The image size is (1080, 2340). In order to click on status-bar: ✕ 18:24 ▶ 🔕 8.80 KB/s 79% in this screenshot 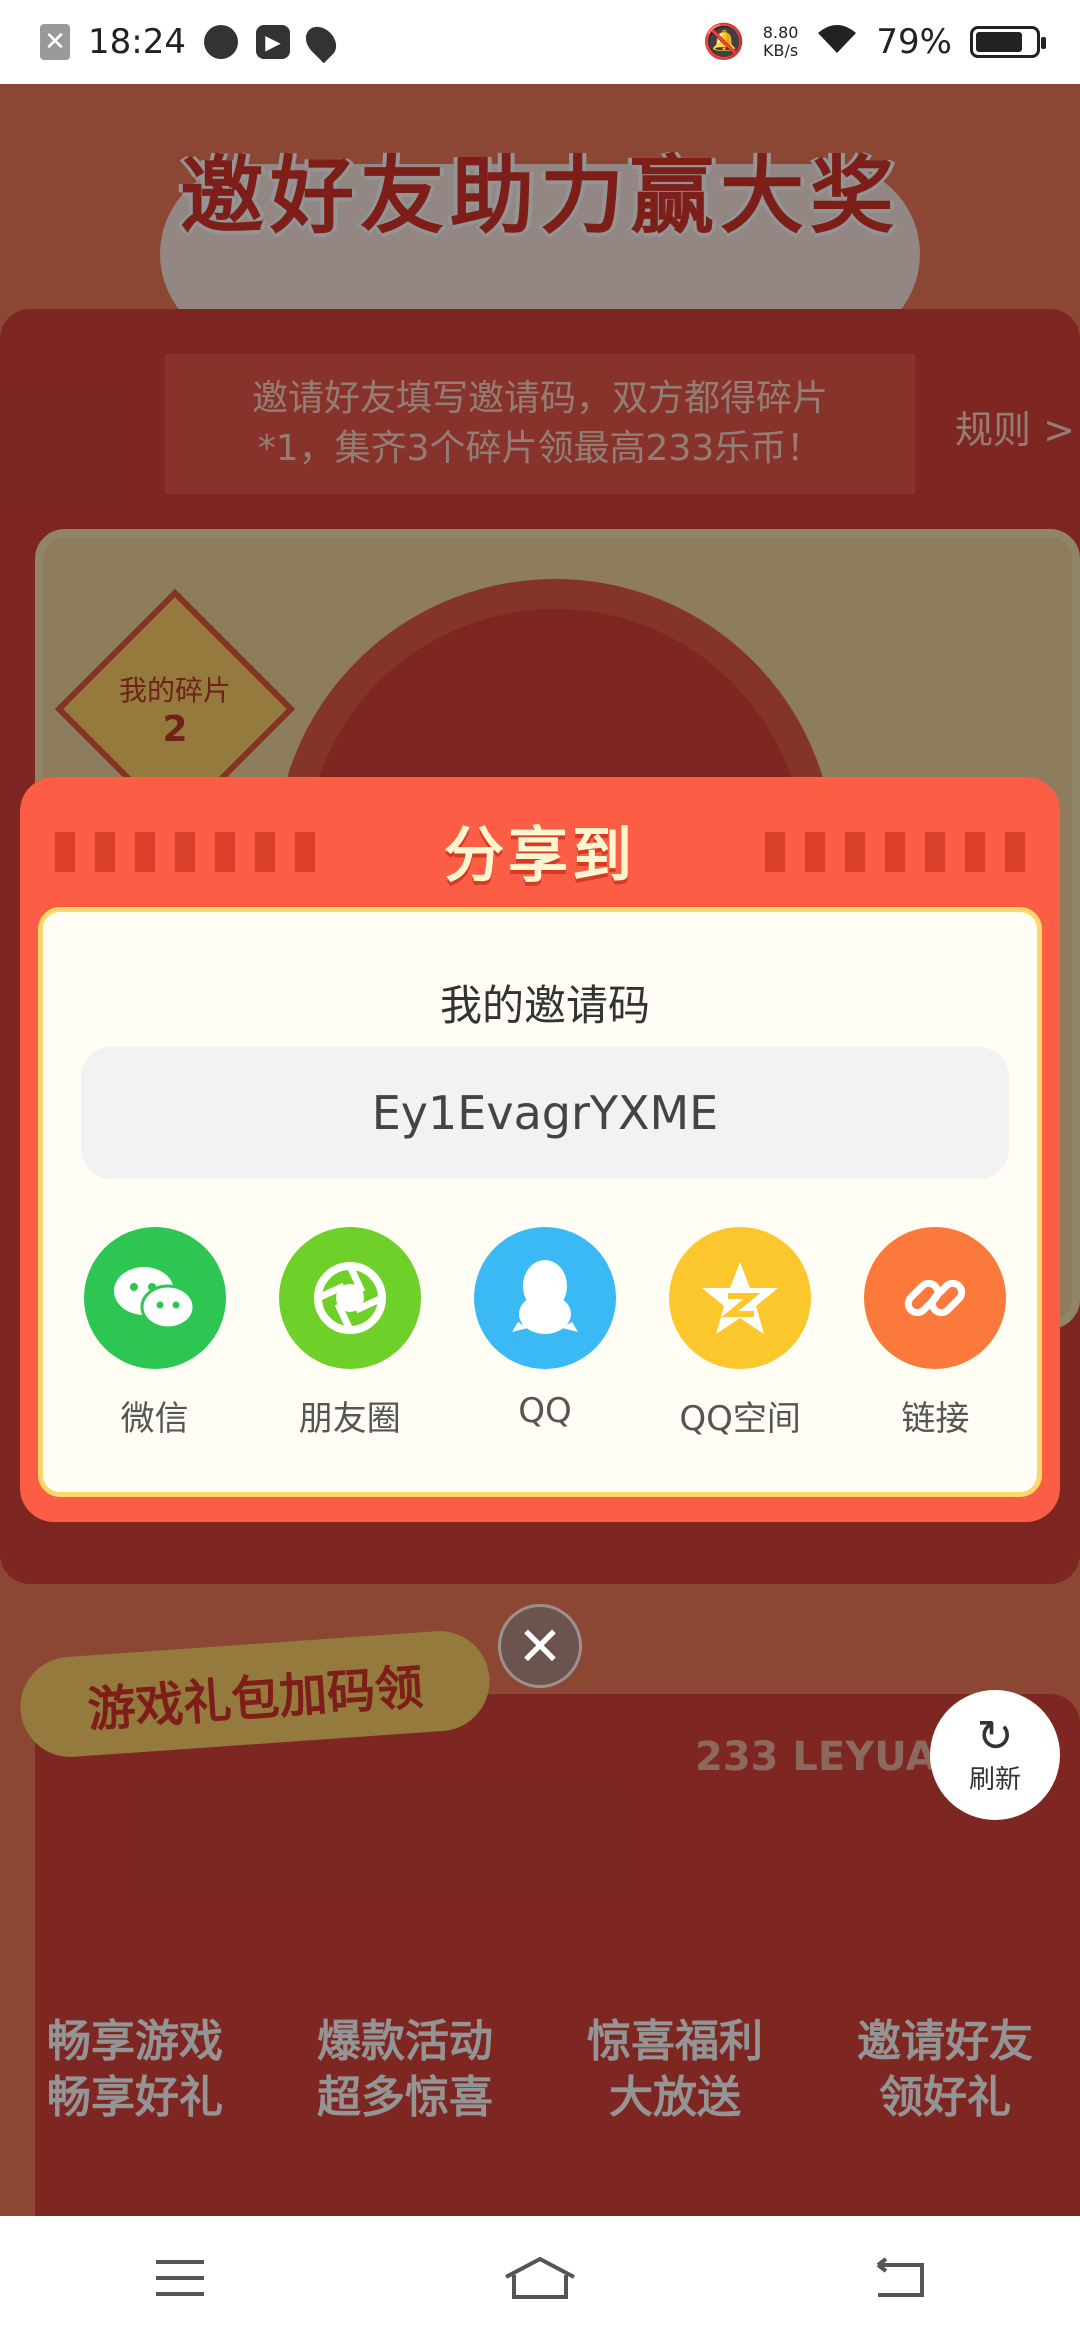, I will do `click(540, 42)`.